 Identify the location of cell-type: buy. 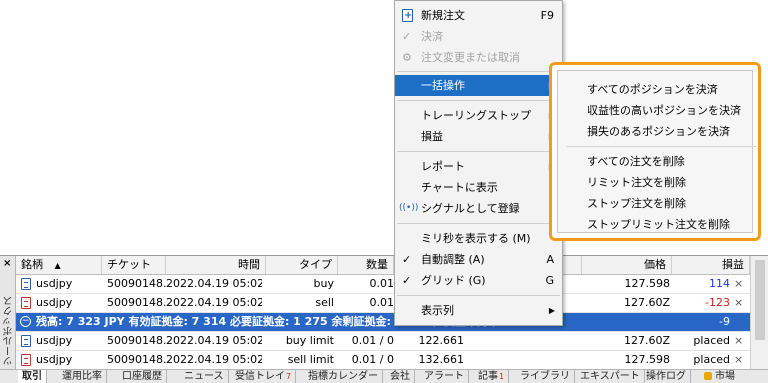
(323, 283).